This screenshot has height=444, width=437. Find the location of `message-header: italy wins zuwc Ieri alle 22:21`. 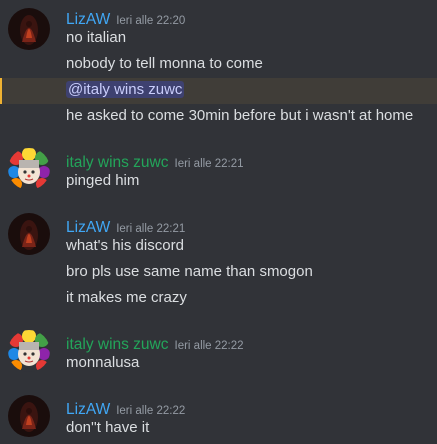

message-header: italy wins zuwc Ieri alle 22:21 is located at coordinates (155, 161).